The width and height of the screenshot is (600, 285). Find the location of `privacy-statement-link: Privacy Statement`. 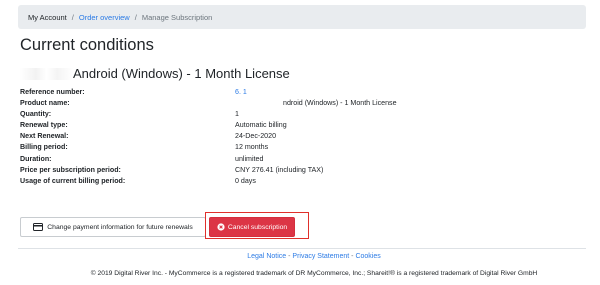

privacy-statement-link: Privacy Statement is located at coordinates (320, 256).